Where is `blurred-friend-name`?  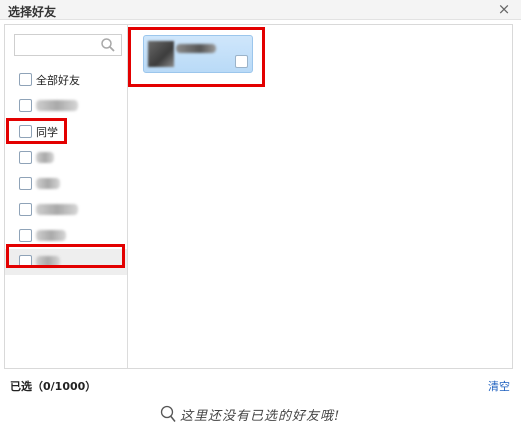
blurred-friend-name is located at coordinates (196, 48).